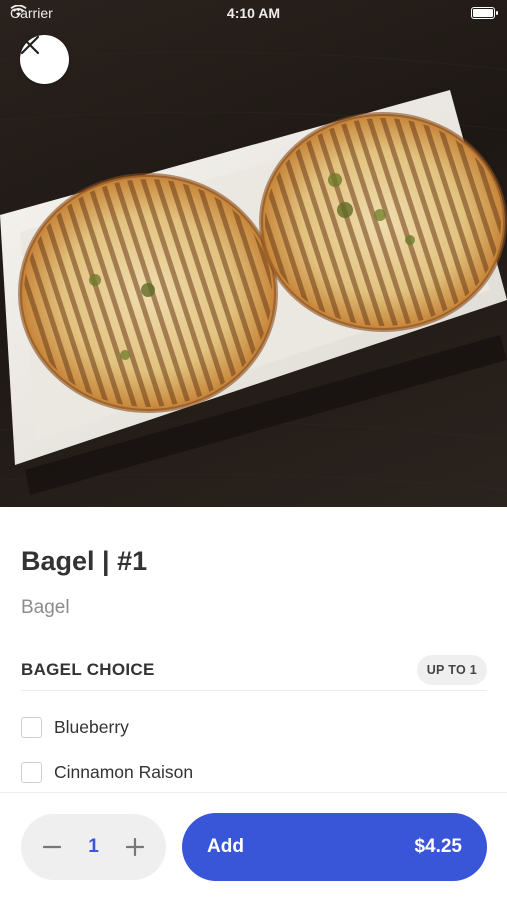 Image resolution: width=507 pixels, height=900 pixels. I want to click on selection-limit-badge: UP TO 1, so click(451, 670).